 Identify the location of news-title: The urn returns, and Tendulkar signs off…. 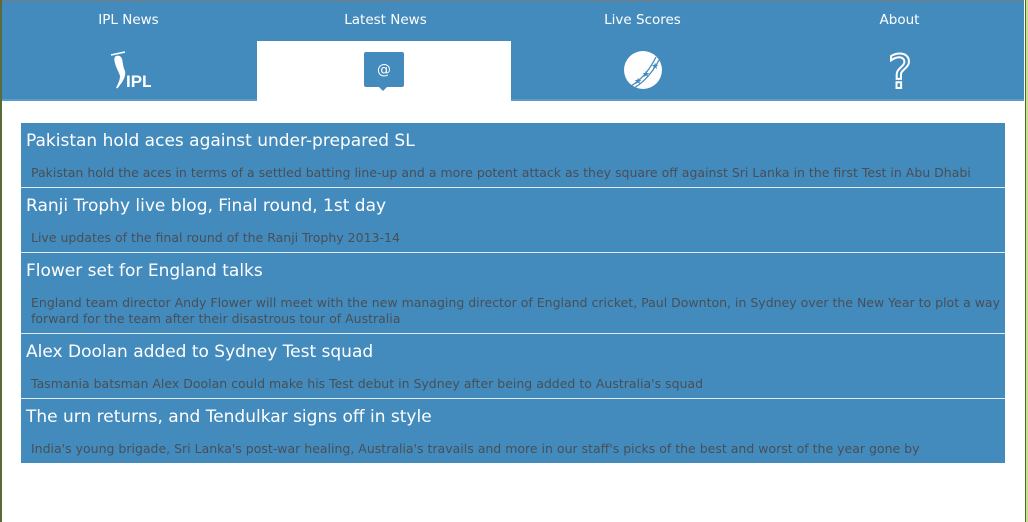
(229, 417).